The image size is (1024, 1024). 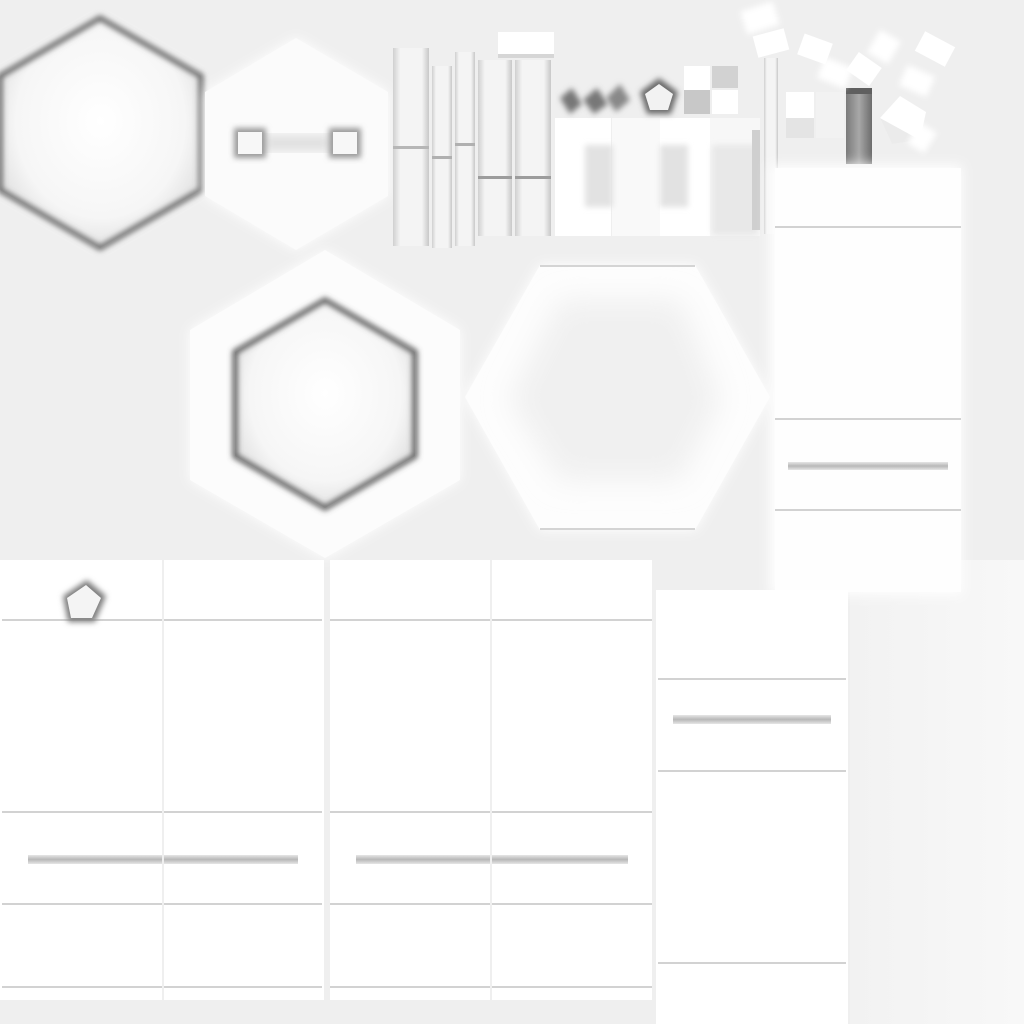 I want to click on connector-fragment-island, so click(x=657, y=177).